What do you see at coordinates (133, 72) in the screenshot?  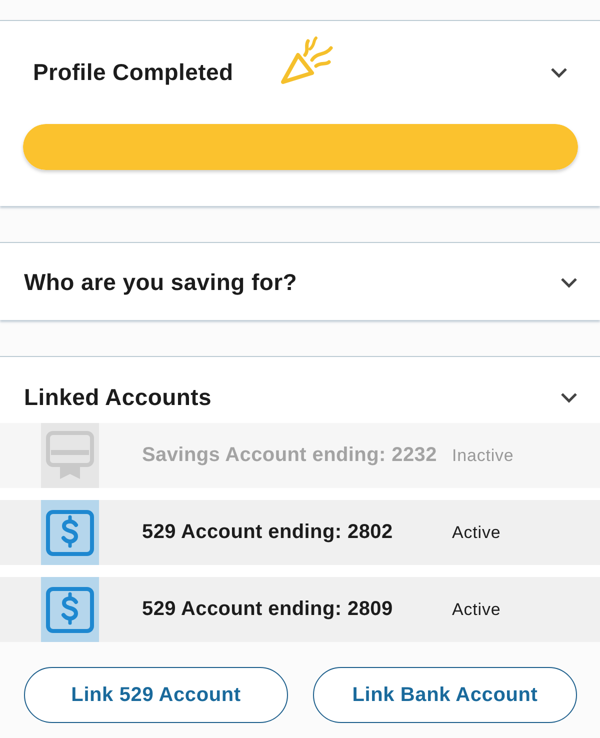 I see `section-title: Profile Completed` at bounding box center [133, 72].